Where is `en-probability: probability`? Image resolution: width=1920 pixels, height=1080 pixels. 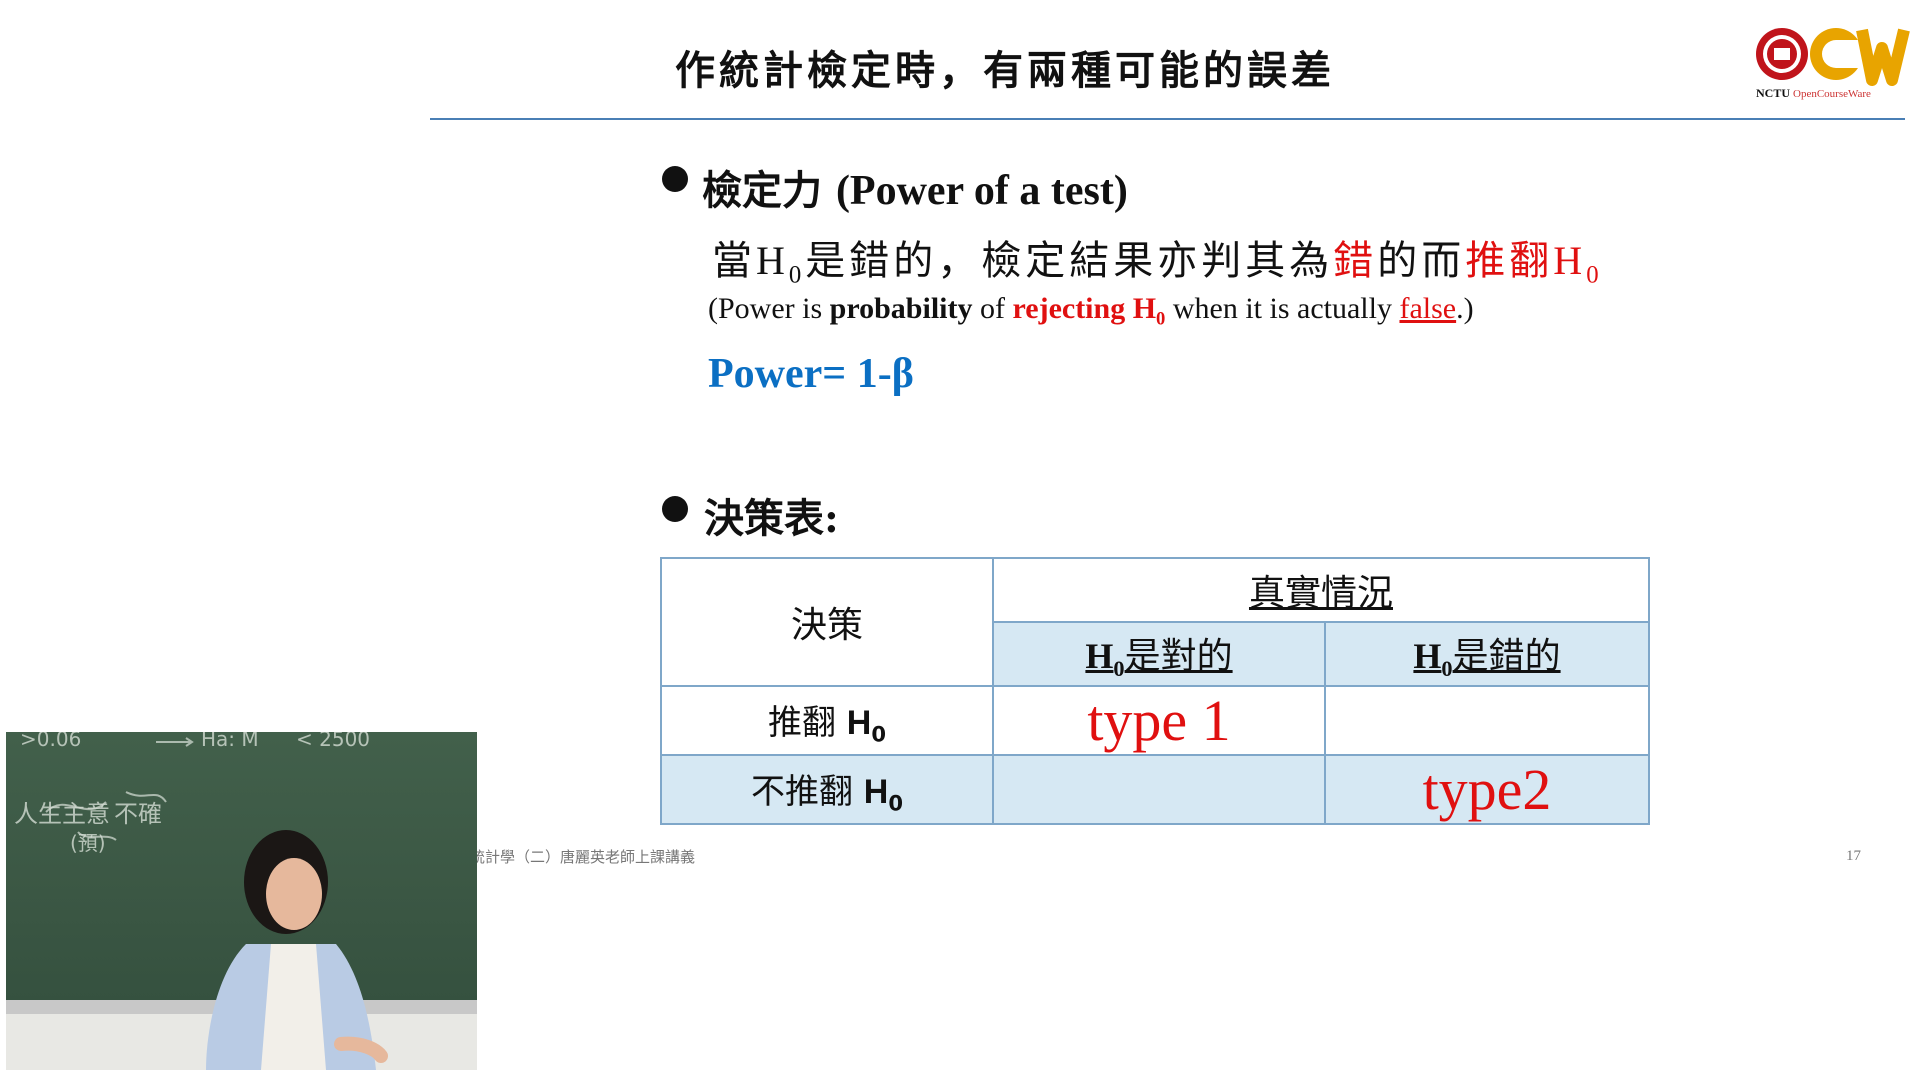
en-probability: probability is located at coordinates (901, 308).